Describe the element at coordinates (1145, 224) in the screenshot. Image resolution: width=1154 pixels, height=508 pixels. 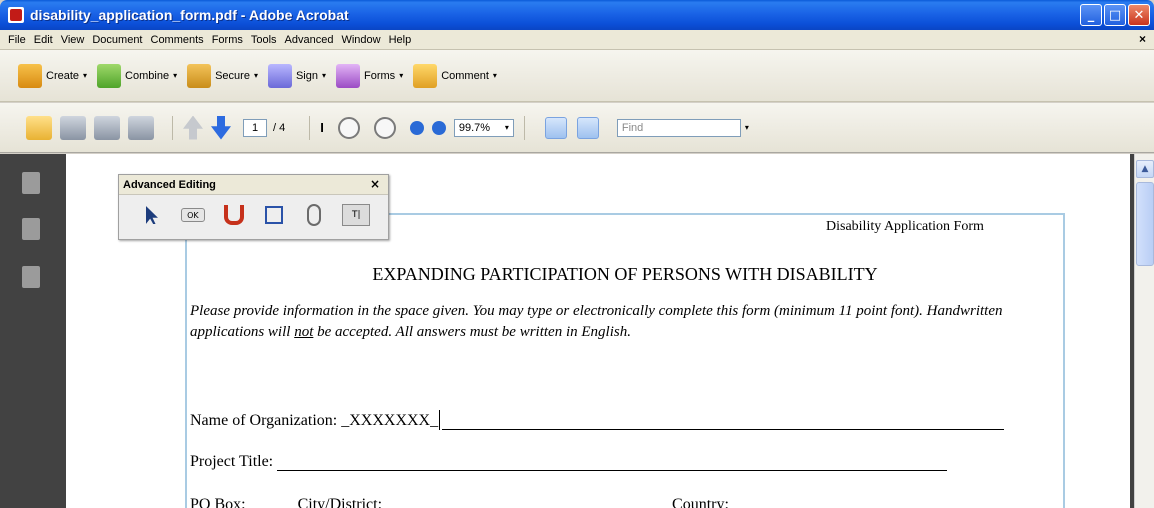
I see `scroll-thumb` at that location.